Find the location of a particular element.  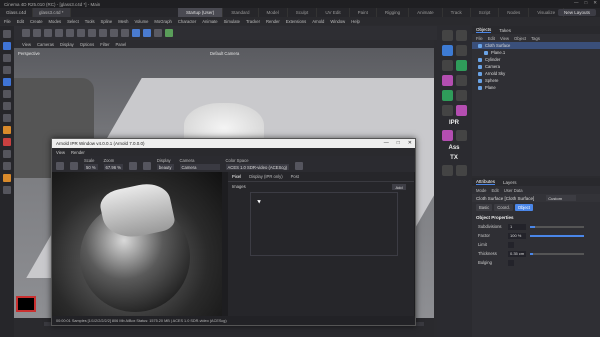

scale-tool-icon is located at coordinates (7, 58).